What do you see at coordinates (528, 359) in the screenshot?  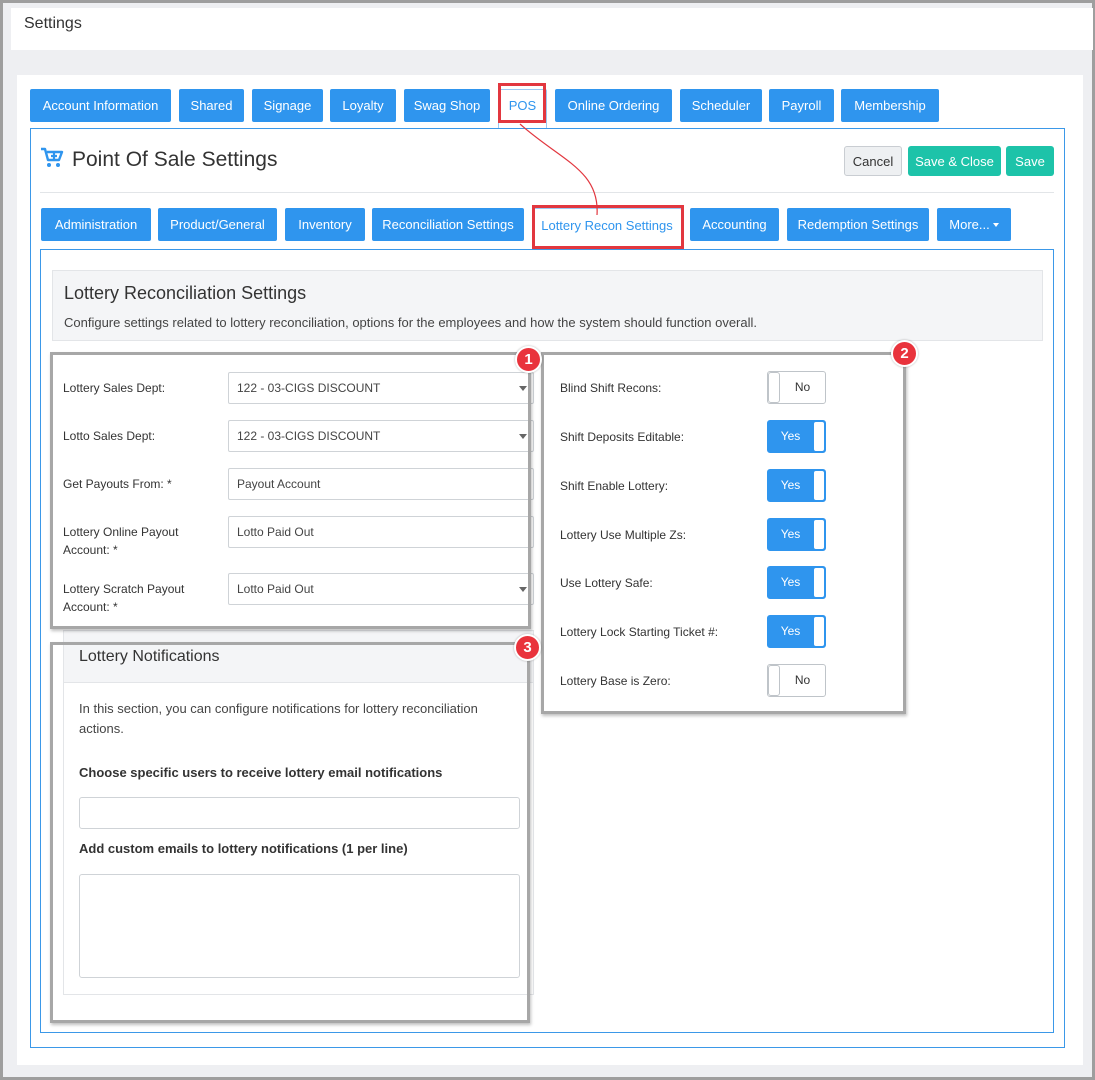 I see `badge-1: 1` at bounding box center [528, 359].